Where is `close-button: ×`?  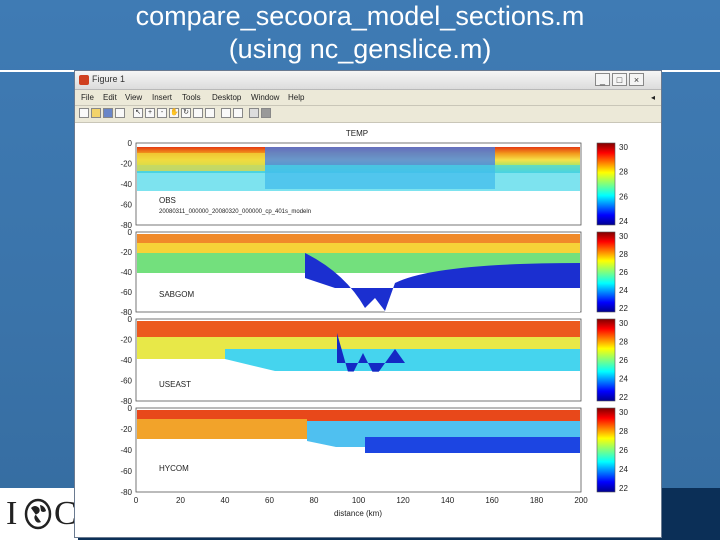
close-button: × is located at coordinates (636, 79).